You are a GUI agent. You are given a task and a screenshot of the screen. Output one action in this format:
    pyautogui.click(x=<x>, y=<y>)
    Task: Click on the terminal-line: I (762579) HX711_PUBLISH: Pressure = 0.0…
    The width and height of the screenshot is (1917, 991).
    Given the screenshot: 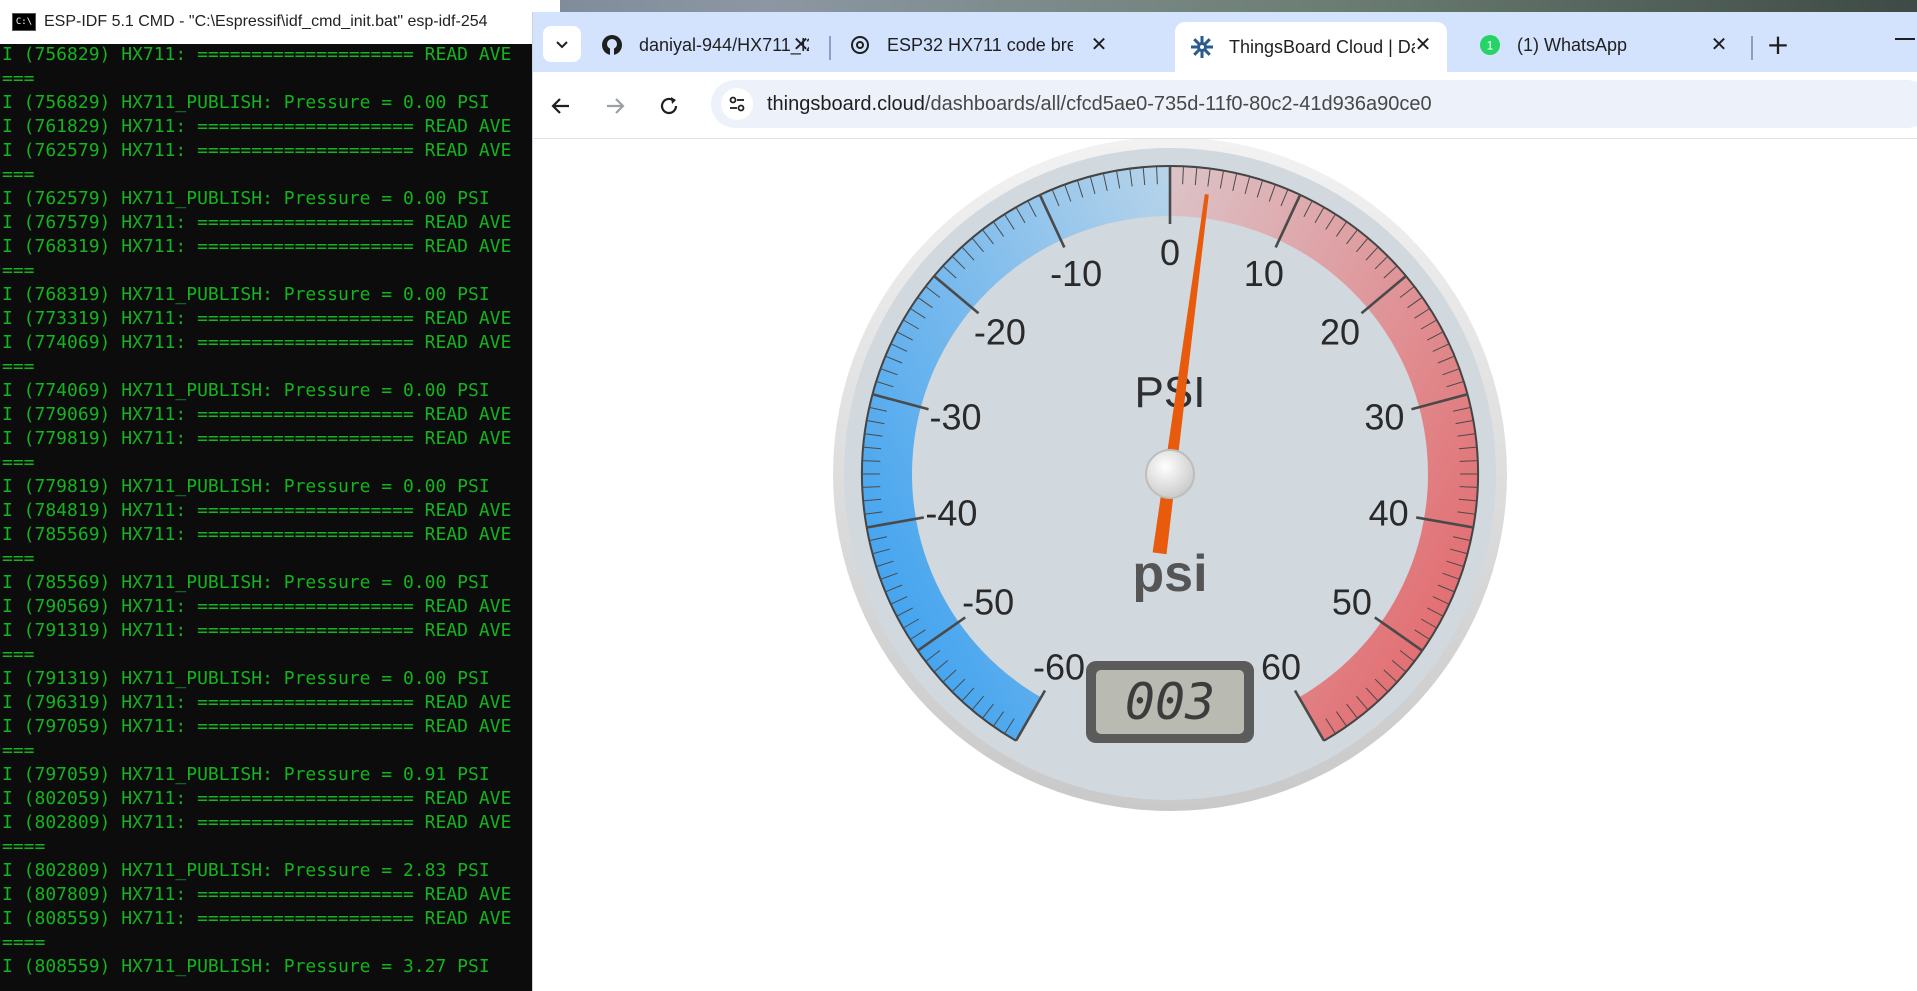 What is the action you would take?
    pyautogui.click(x=246, y=198)
    